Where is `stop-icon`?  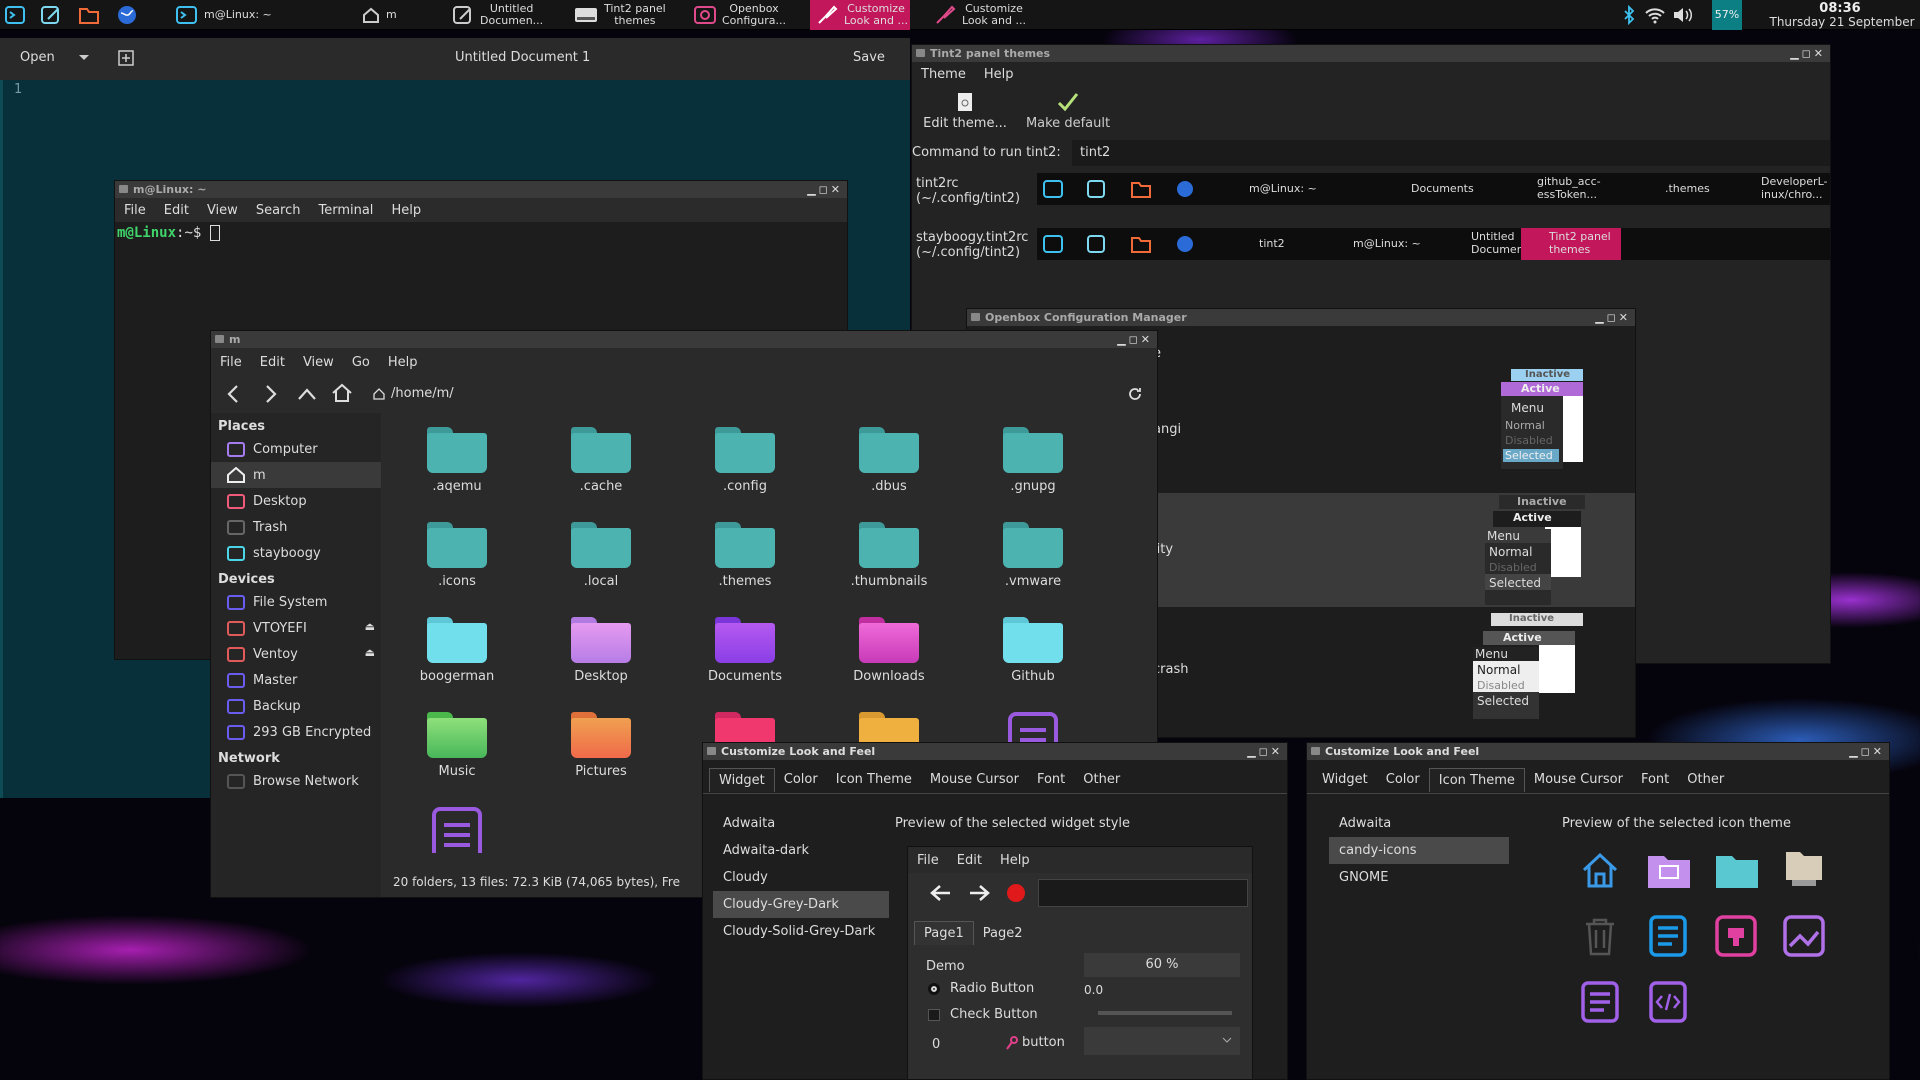
stop-icon is located at coordinates (1016, 893).